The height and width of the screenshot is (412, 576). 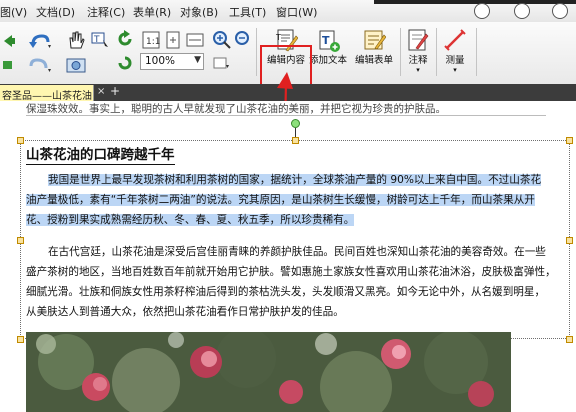 I want to click on refresh-icon, so click(x=125, y=65).